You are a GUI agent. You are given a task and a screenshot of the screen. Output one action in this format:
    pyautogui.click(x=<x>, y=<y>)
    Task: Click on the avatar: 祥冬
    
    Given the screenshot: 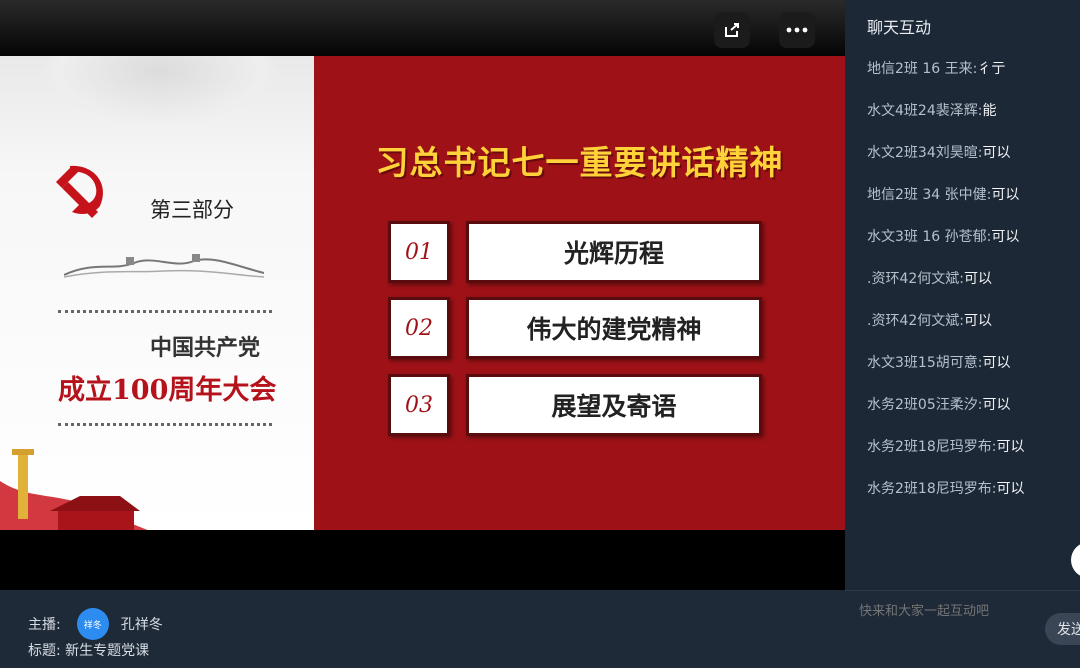 What is the action you would take?
    pyautogui.click(x=92, y=624)
    